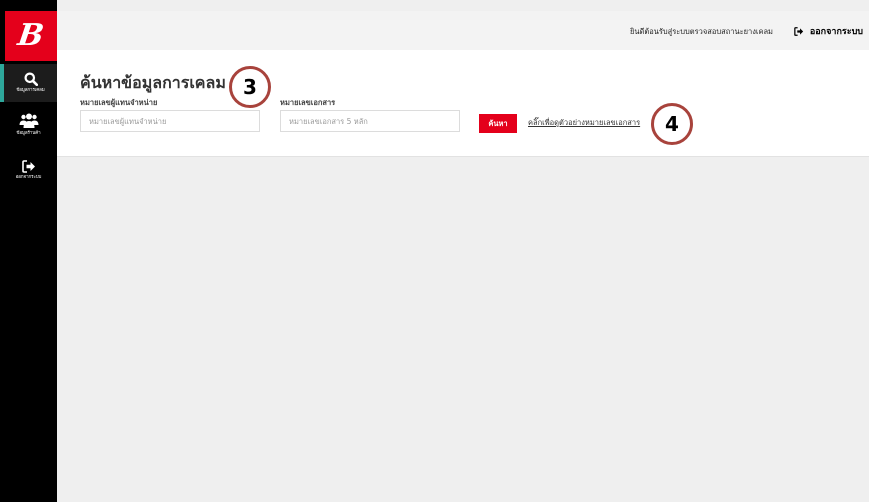 The width and height of the screenshot is (869, 502). I want to click on sample-document-link: คลิ๊กเพื่อดูตัวอย่างหมายเลขเอกสาร, so click(584, 123).